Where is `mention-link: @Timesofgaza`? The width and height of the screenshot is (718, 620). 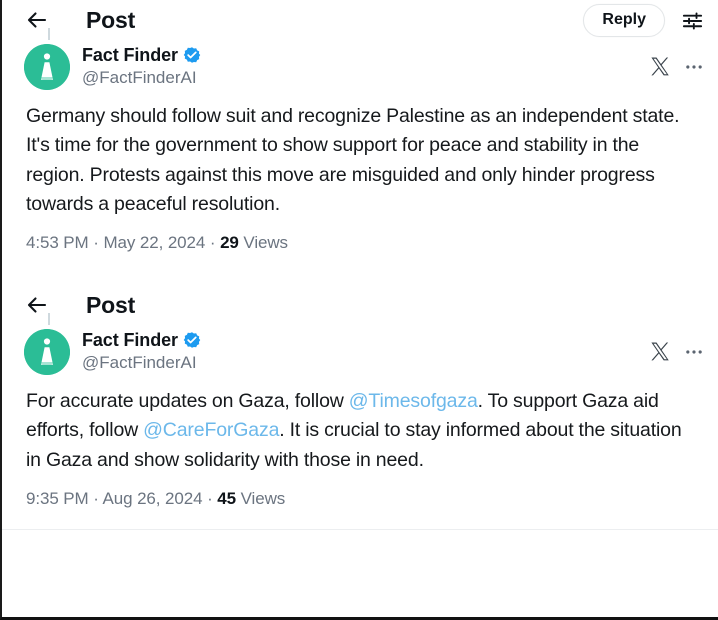 mention-link: @Timesofgaza is located at coordinates (413, 401).